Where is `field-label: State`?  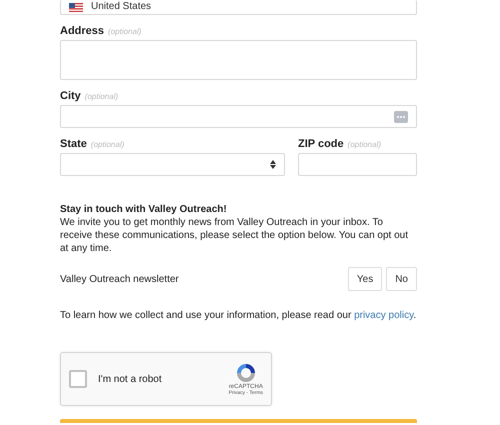
field-label: State is located at coordinates (73, 144).